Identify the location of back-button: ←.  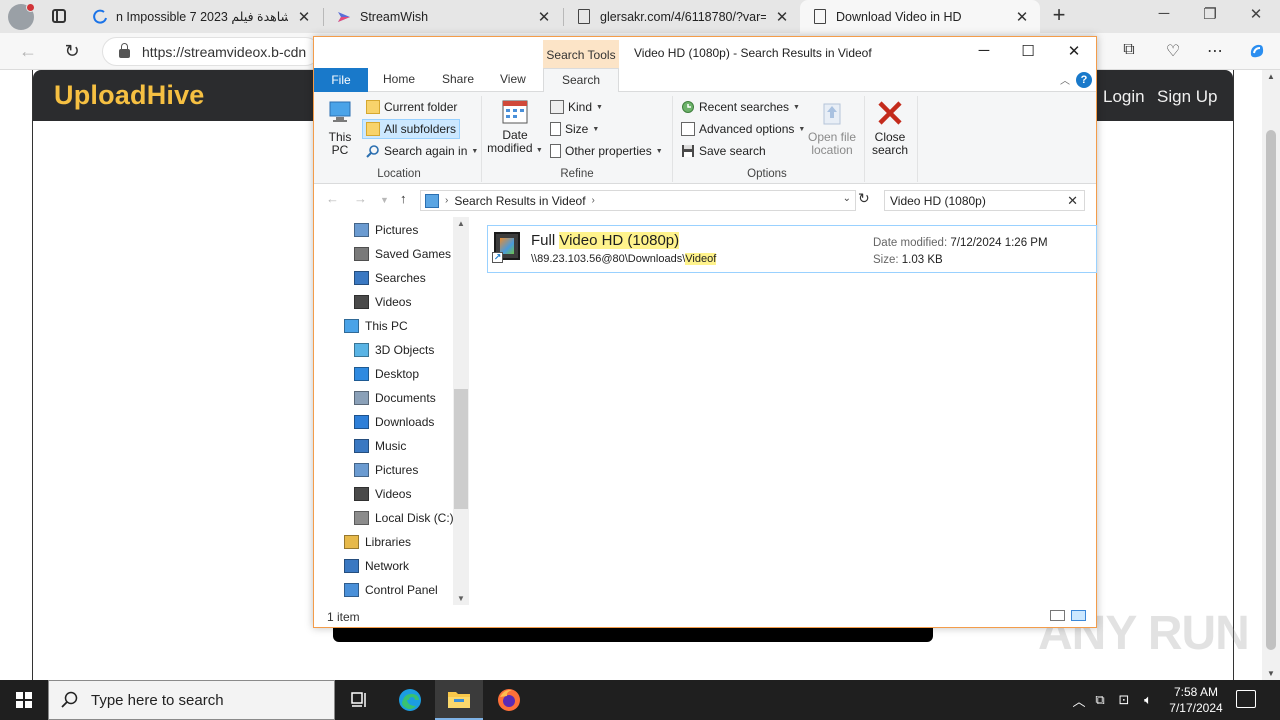
(28, 52).